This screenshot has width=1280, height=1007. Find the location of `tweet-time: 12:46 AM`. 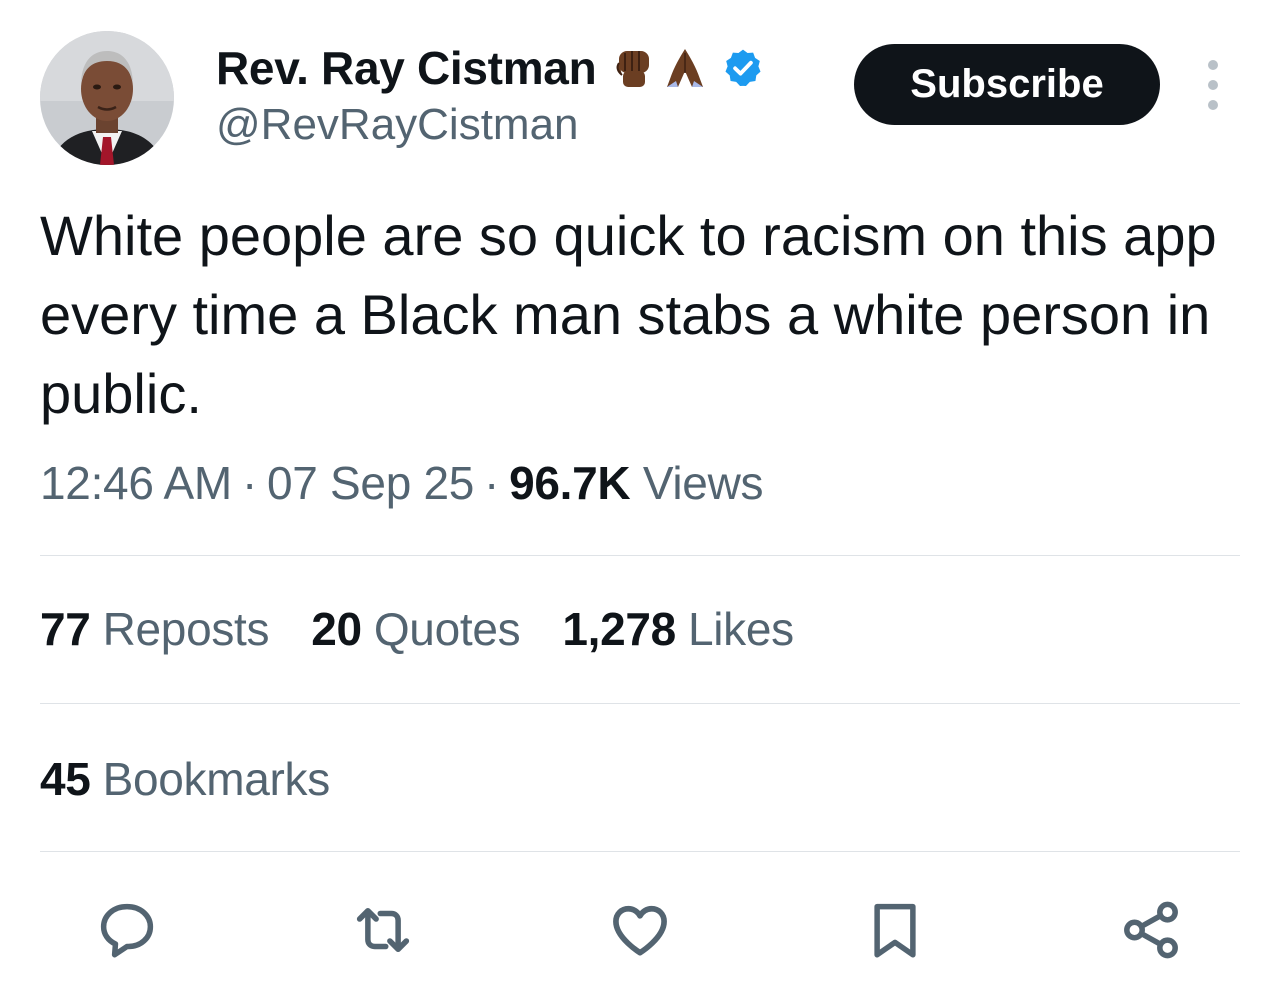

tweet-time: 12:46 AM is located at coordinates (136, 483).